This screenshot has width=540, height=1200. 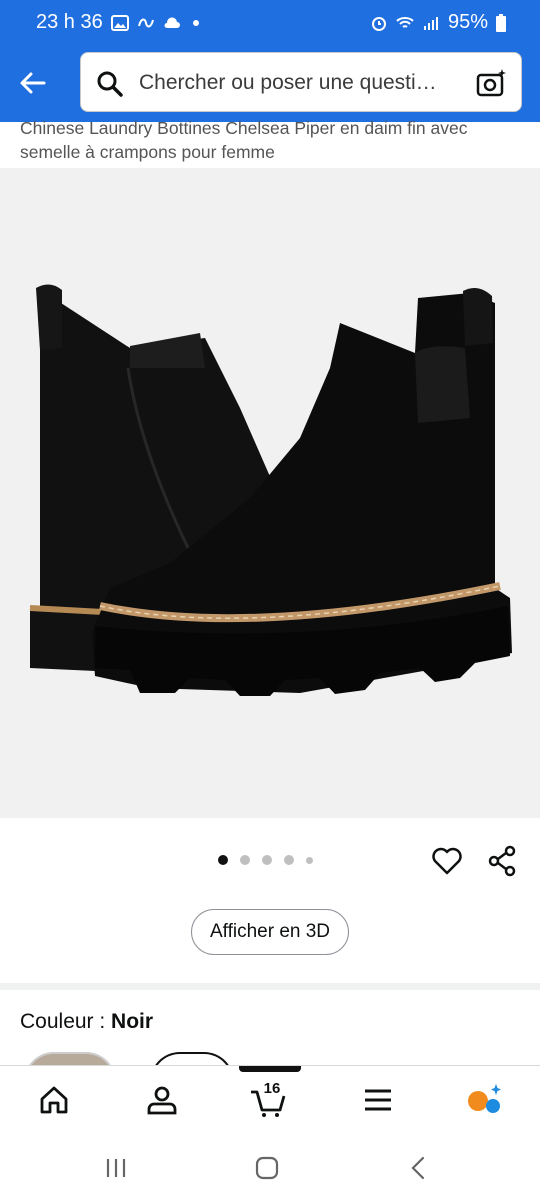 I want to click on account-icon, so click(x=162, y=1100).